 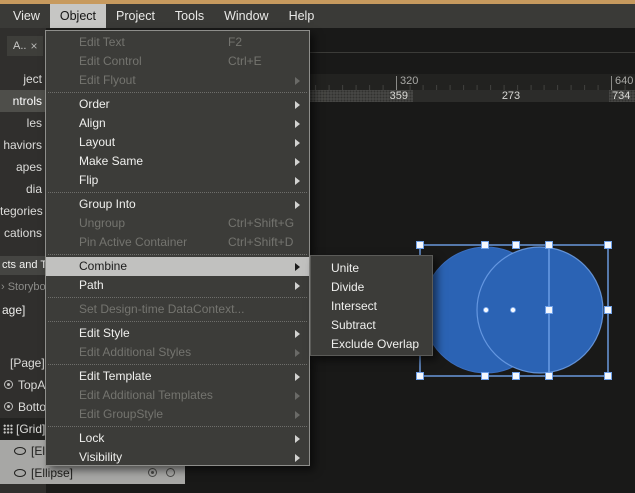 What do you see at coordinates (94, 104) in the screenshot?
I see `menu-item-label: Order` at bounding box center [94, 104].